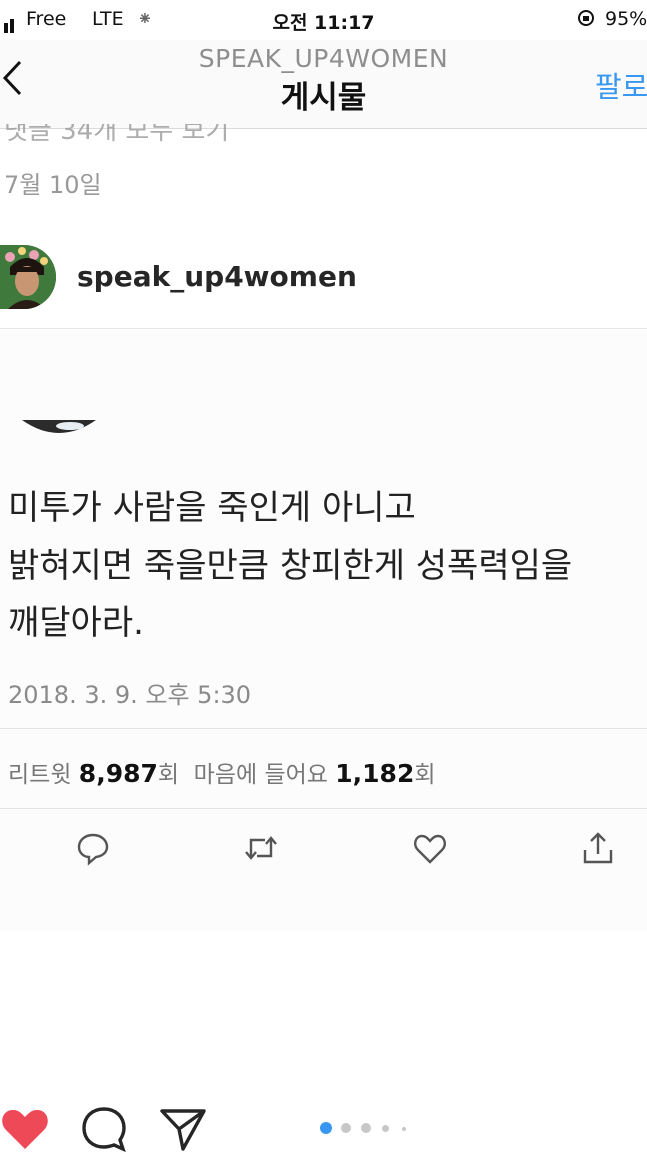 The height and width of the screenshot is (1157, 647). Describe the element at coordinates (323, 23) in the screenshot. I see `status-time: 오전 11:17` at that location.